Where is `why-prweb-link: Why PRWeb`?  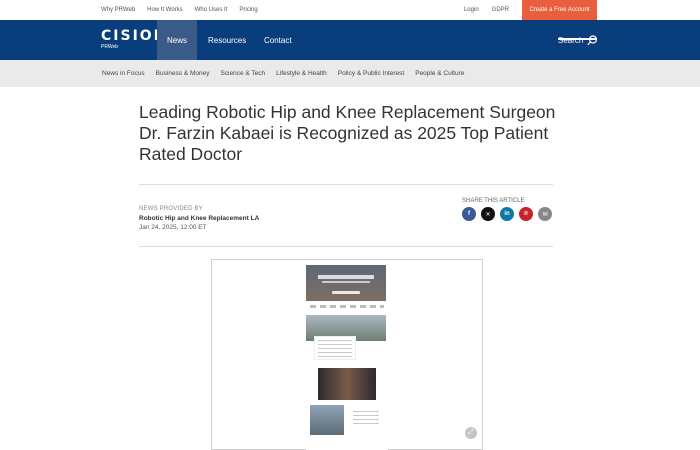 why-prweb-link: Why PRWeb is located at coordinates (118, 10).